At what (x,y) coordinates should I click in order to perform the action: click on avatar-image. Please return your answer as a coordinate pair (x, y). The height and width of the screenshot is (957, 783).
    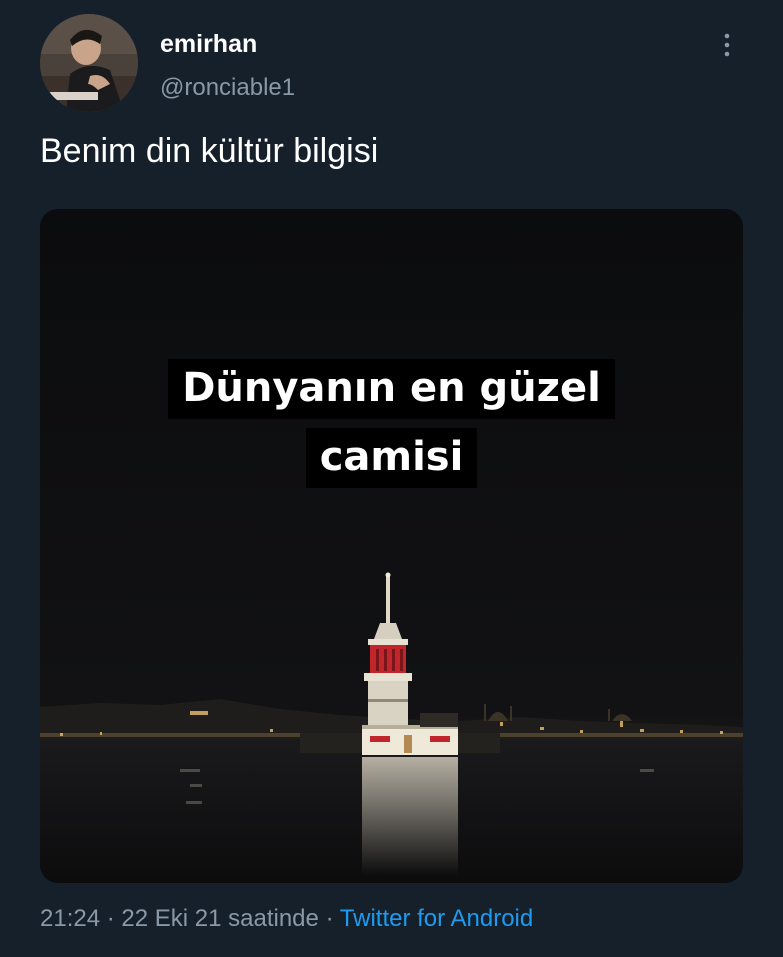
    Looking at the image, I should click on (89, 63).